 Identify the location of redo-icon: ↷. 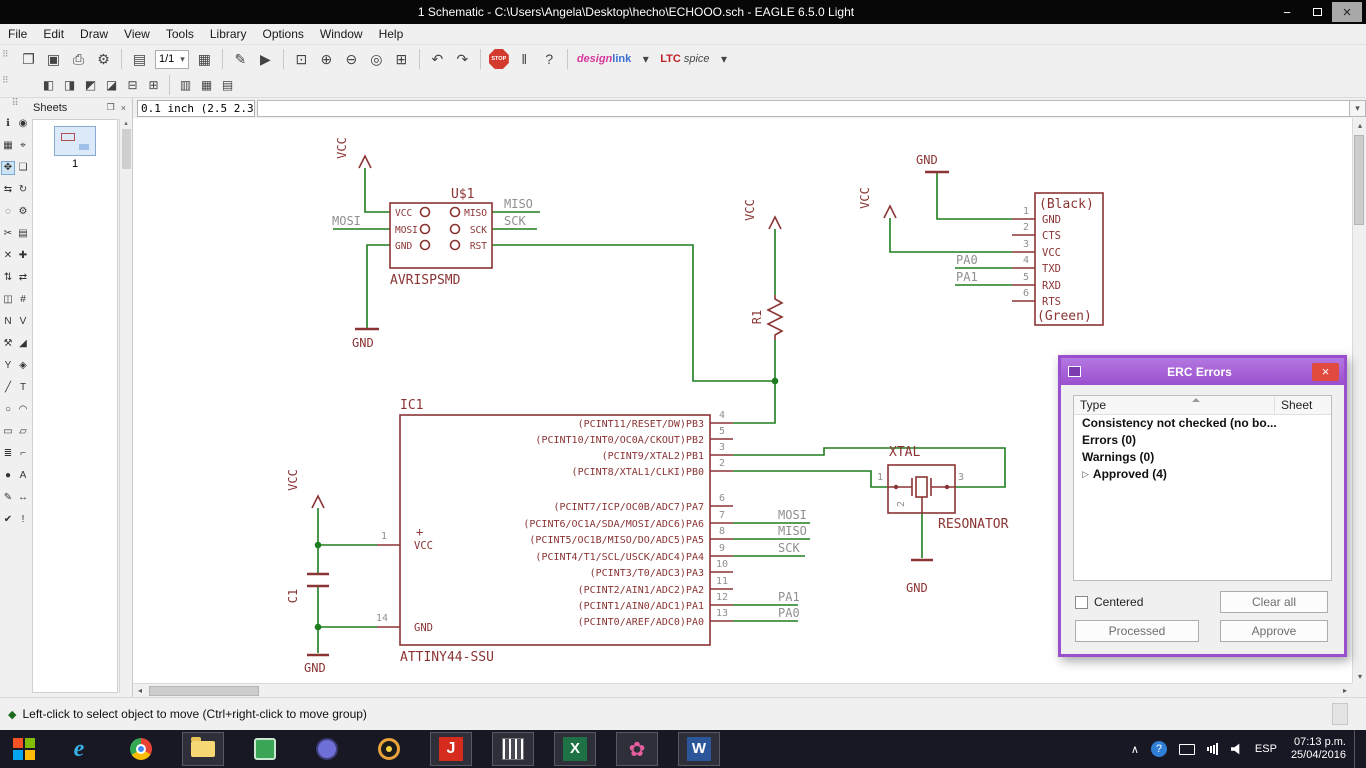
(462, 59).